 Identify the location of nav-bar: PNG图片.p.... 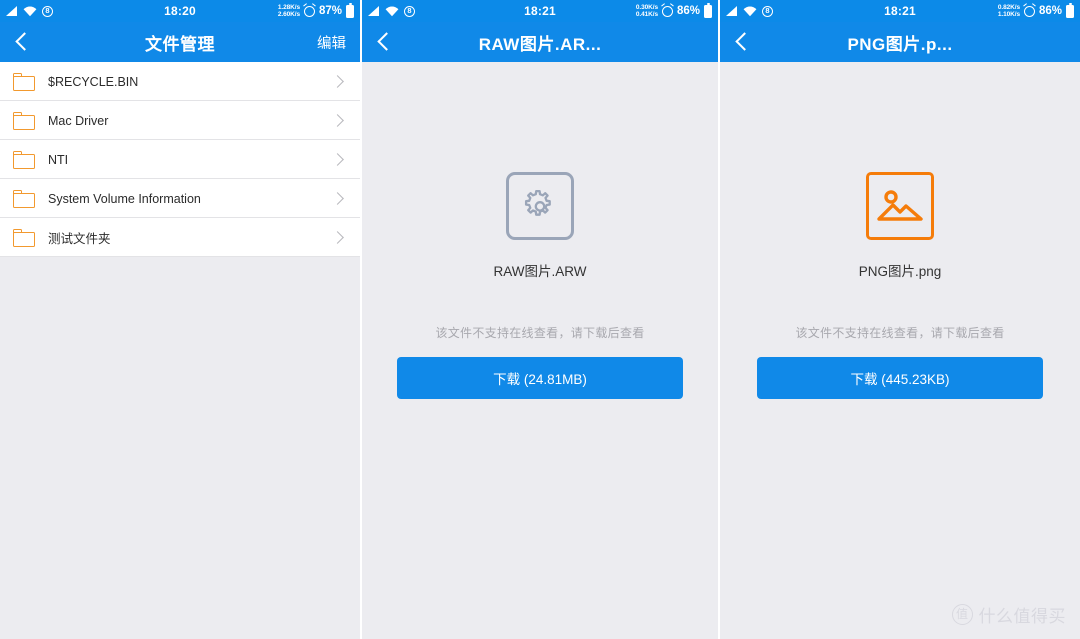
(900, 42).